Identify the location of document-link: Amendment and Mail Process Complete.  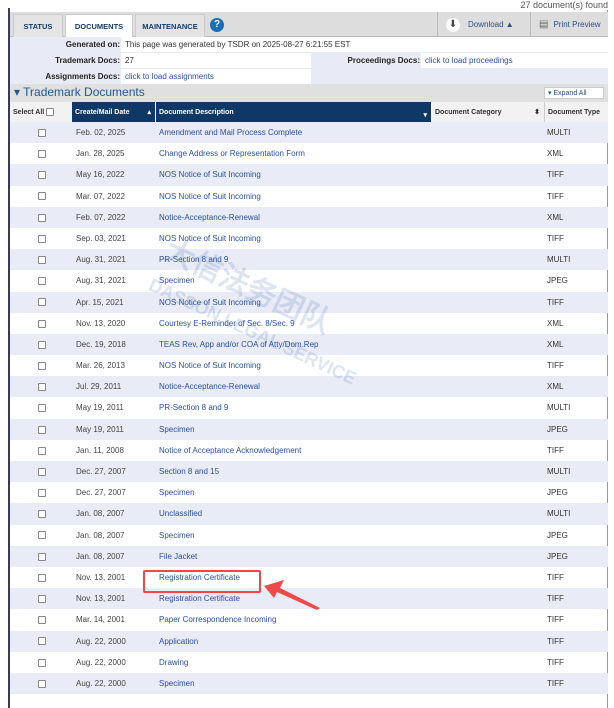
(230, 132).